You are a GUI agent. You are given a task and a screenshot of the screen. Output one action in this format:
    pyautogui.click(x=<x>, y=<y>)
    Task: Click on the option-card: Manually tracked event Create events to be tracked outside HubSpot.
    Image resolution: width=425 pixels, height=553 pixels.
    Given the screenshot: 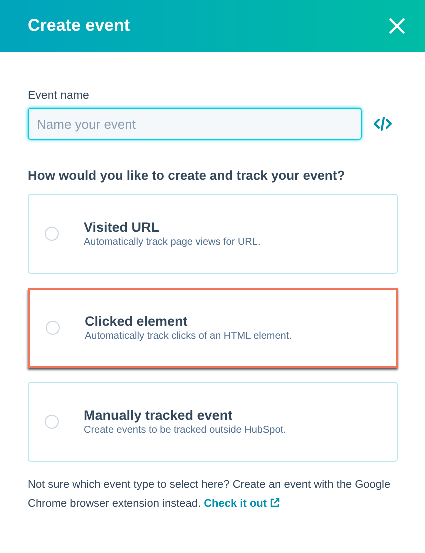 What is the action you would take?
    pyautogui.click(x=213, y=422)
    